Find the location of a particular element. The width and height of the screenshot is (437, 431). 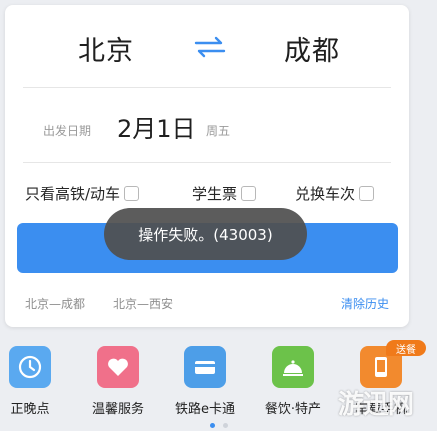

history-item: 北京—西安 is located at coordinates (143, 303).